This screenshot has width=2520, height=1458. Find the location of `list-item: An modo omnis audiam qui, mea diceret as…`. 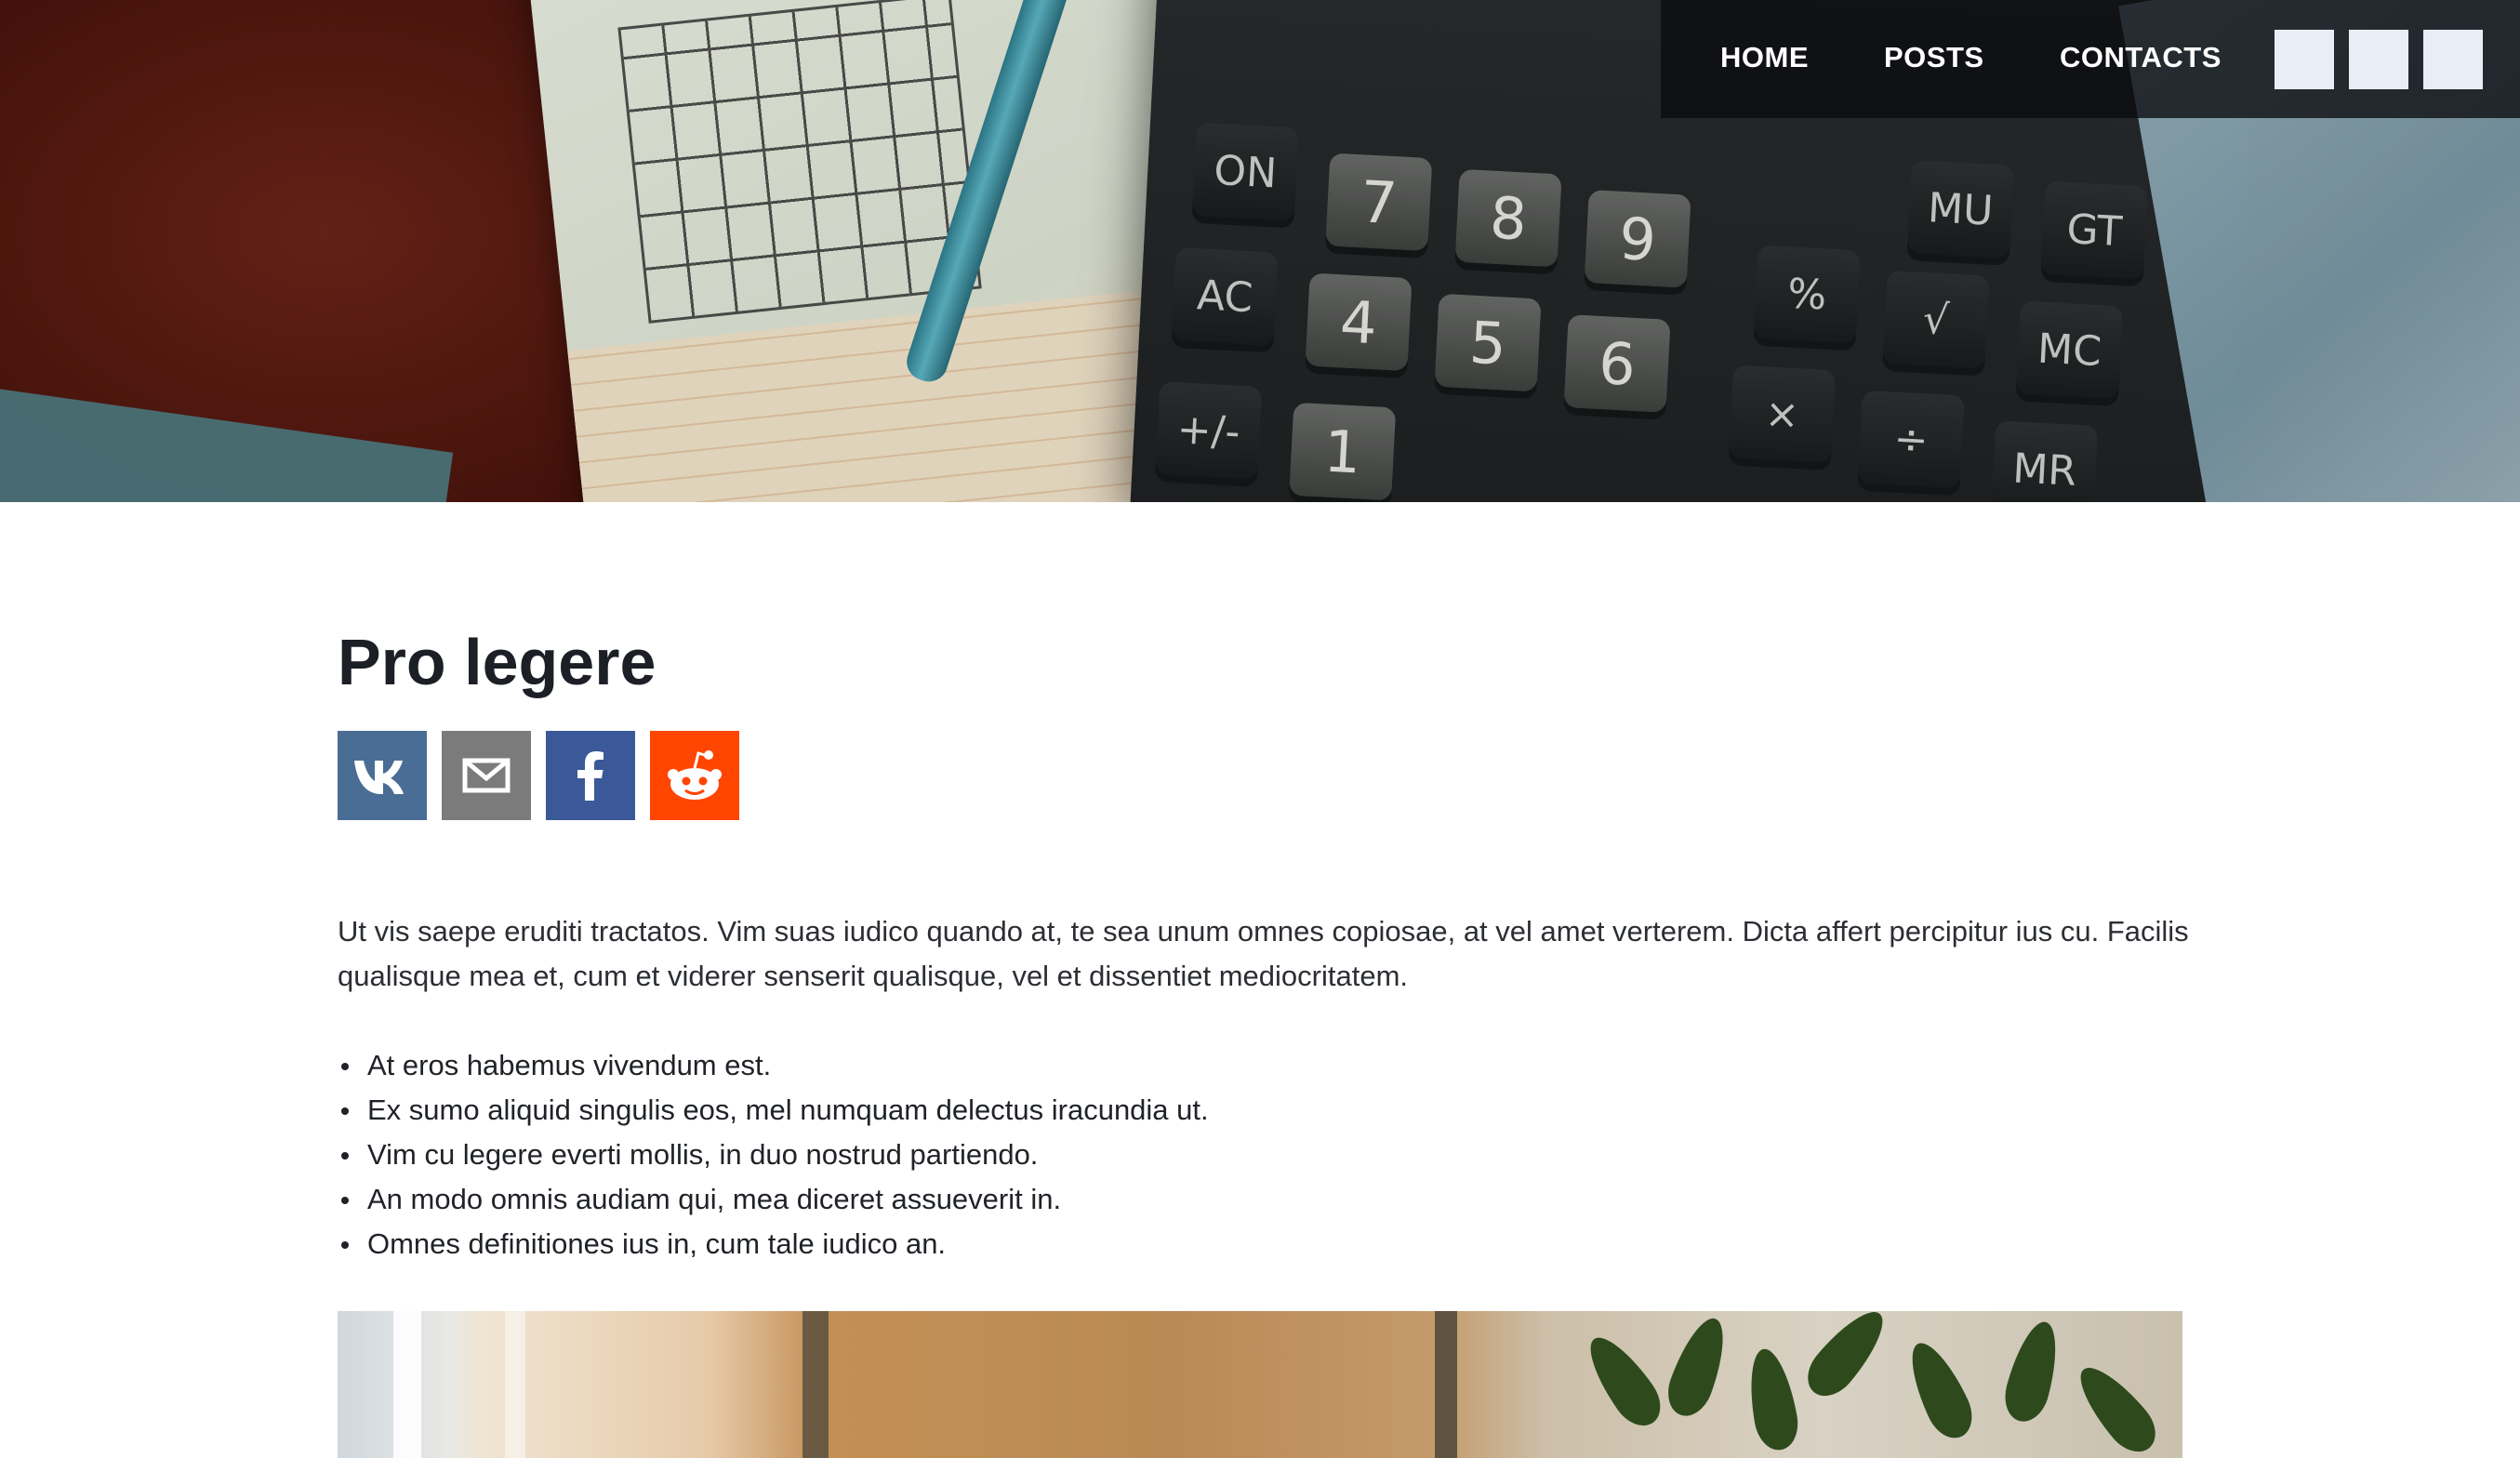

list-item: An modo omnis audiam qui, mea diceret as… is located at coordinates (1267, 1199).